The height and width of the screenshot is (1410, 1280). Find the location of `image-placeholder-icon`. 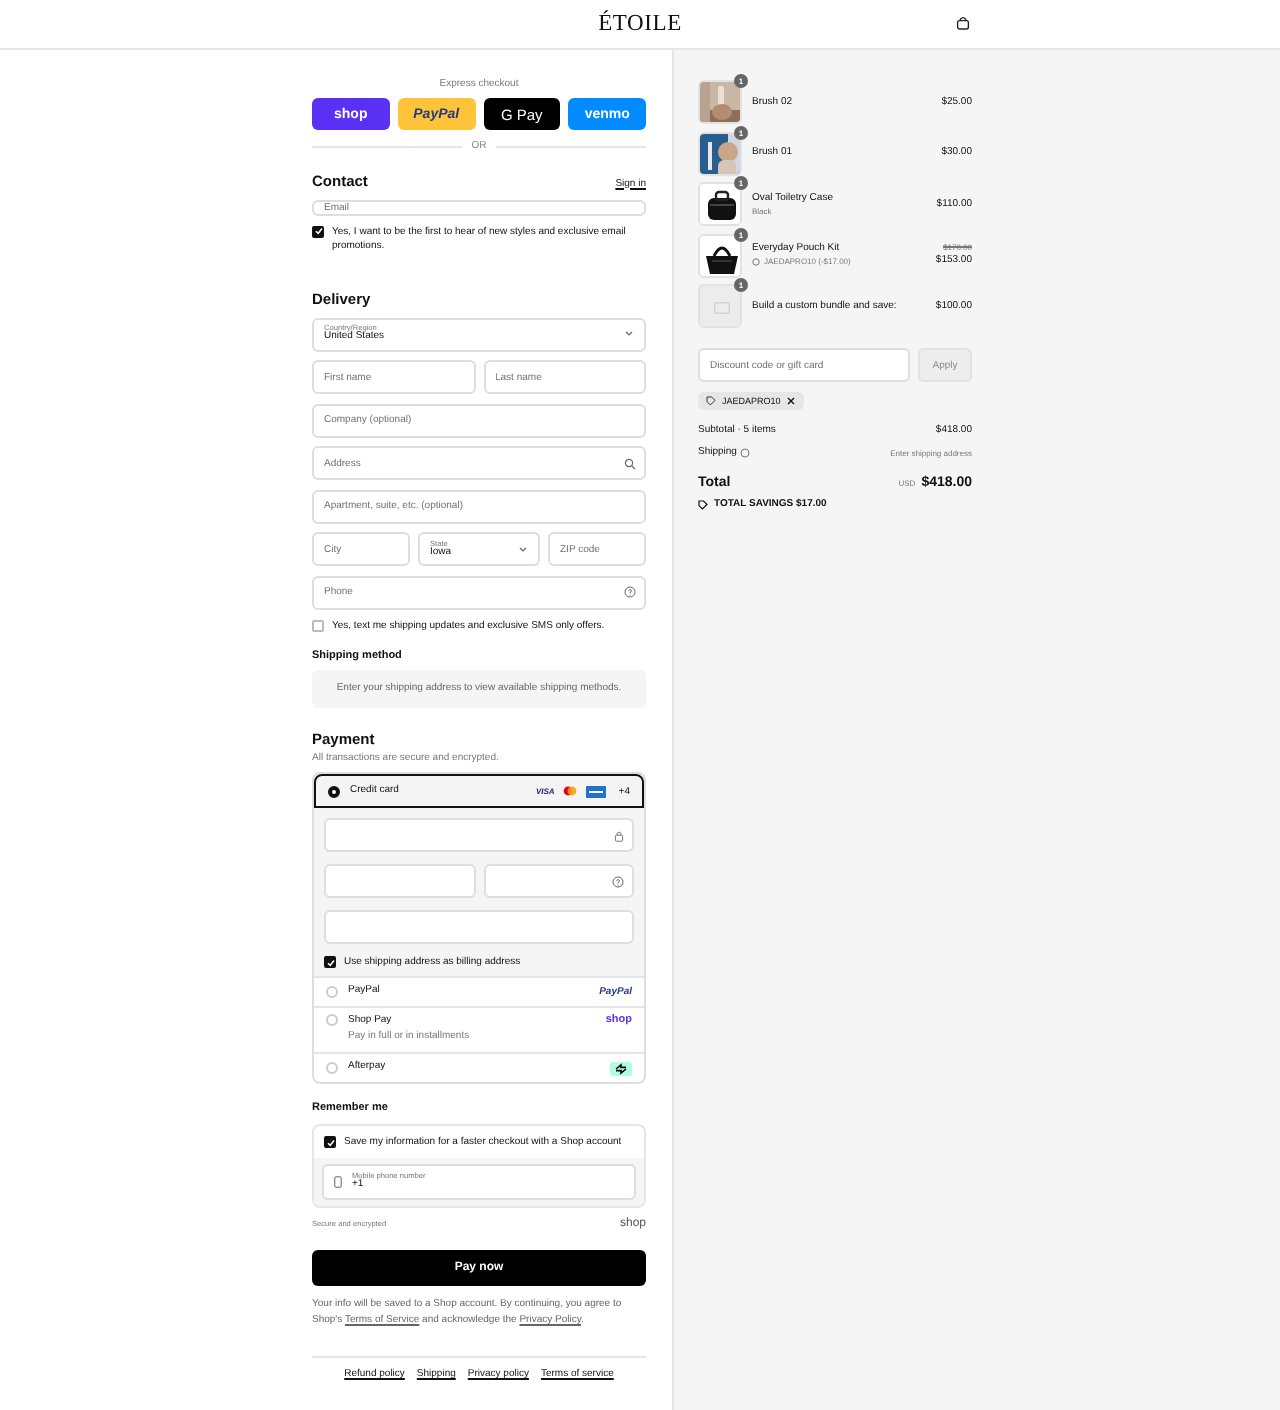

image-placeholder-icon is located at coordinates (722, 308).